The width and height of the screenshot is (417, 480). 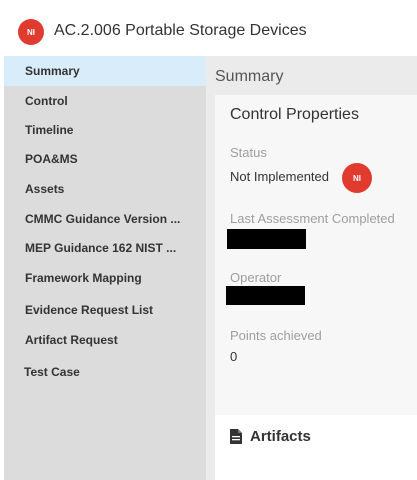 What do you see at coordinates (105, 340) in the screenshot?
I see `sidebar-item-artifact-request: Artifact Request` at bounding box center [105, 340].